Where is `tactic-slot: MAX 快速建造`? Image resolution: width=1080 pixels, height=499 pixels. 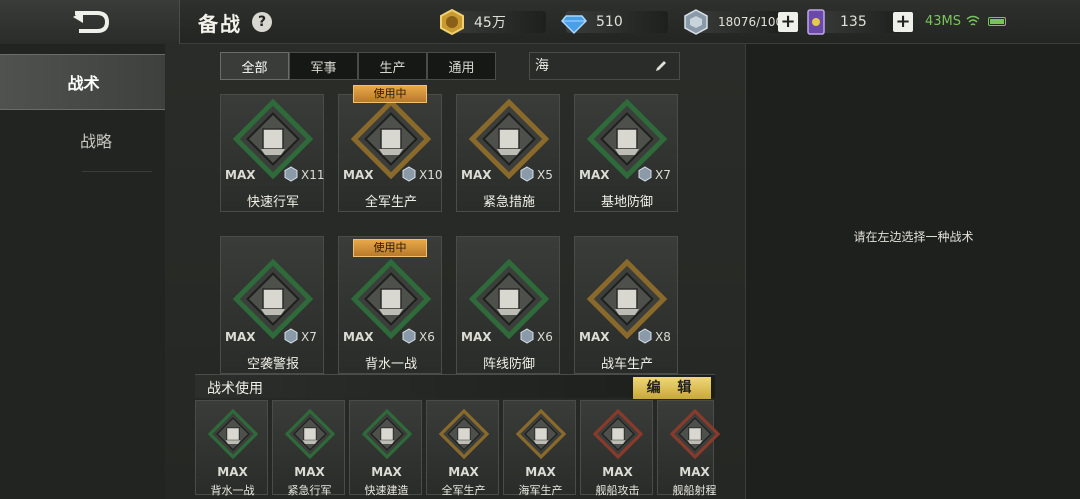
tactic-slot: MAX 快速建造 is located at coordinates (385, 448).